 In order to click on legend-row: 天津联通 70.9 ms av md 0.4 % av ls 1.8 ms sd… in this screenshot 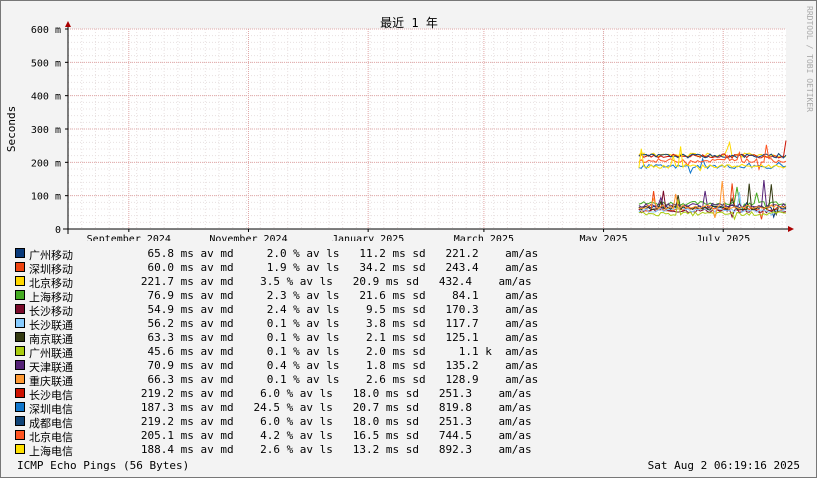, I will do `click(295, 366)`.